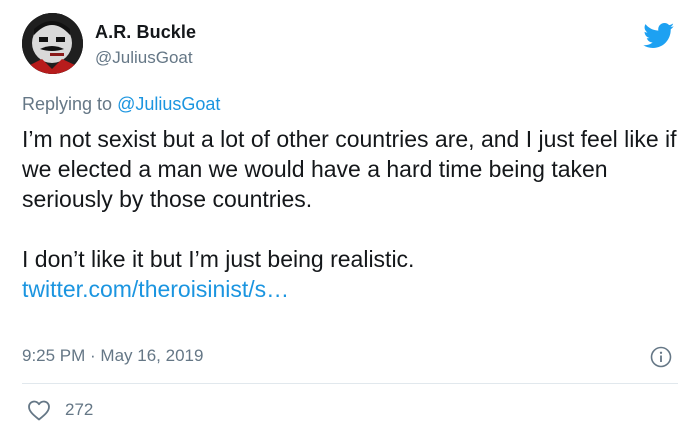 Image resolution: width=700 pixels, height=439 pixels. What do you see at coordinates (659, 36) in the screenshot?
I see `twitter-bird-icon` at bounding box center [659, 36].